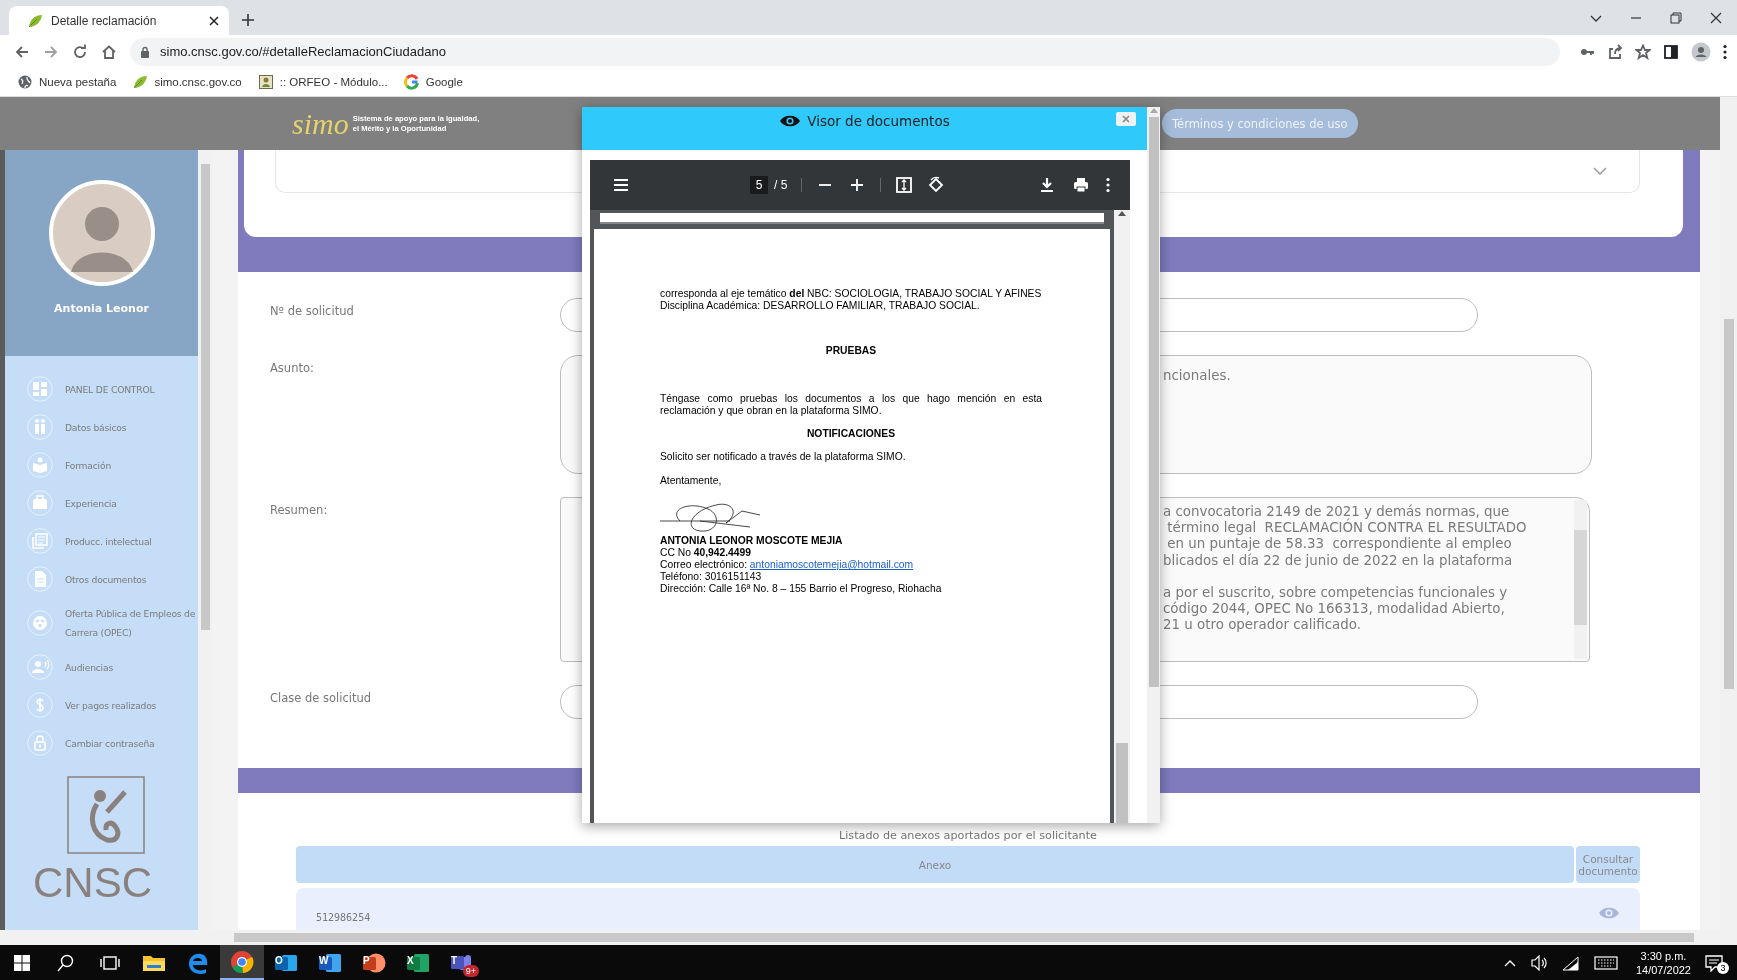 The height and width of the screenshot is (980, 1737). I want to click on sidebar-item: Ver pagos realizados, so click(112, 705).